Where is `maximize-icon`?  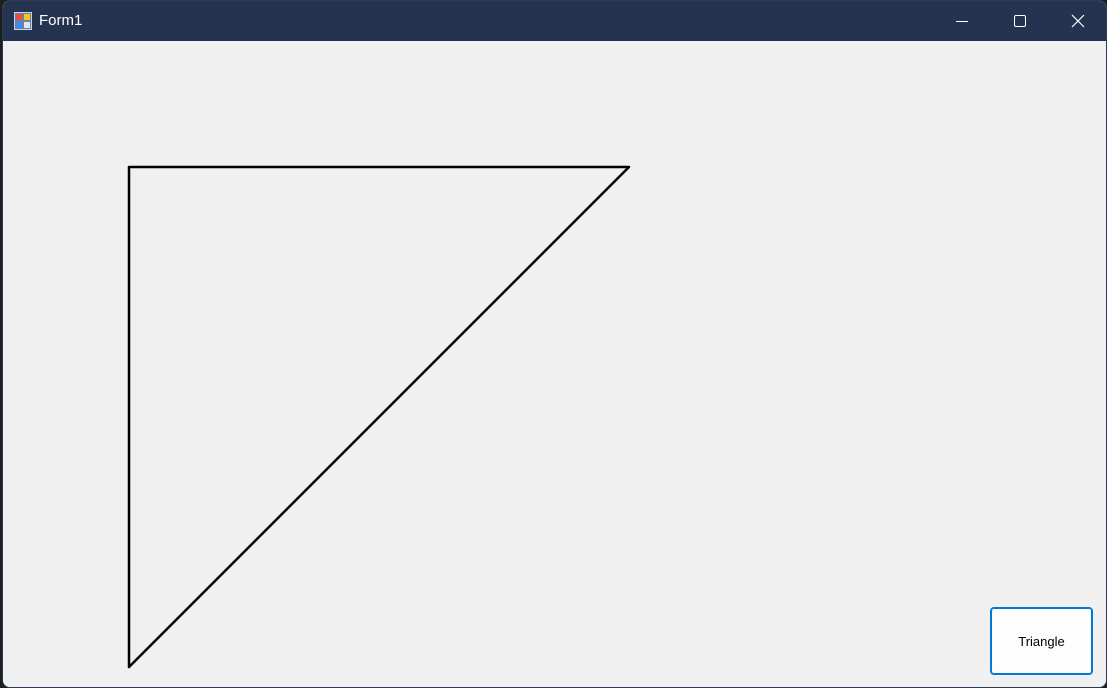 maximize-icon is located at coordinates (1020, 21).